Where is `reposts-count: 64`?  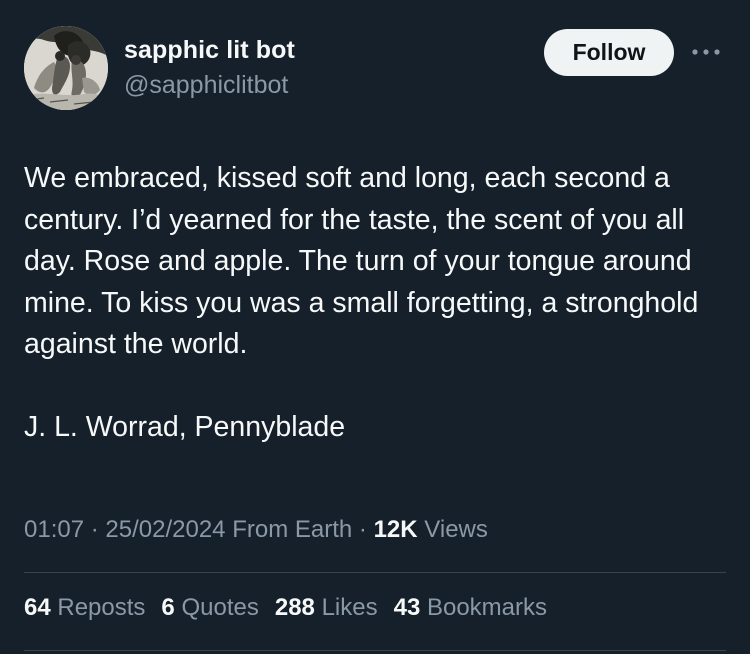
reposts-count: 64 is located at coordinates (37, 607).